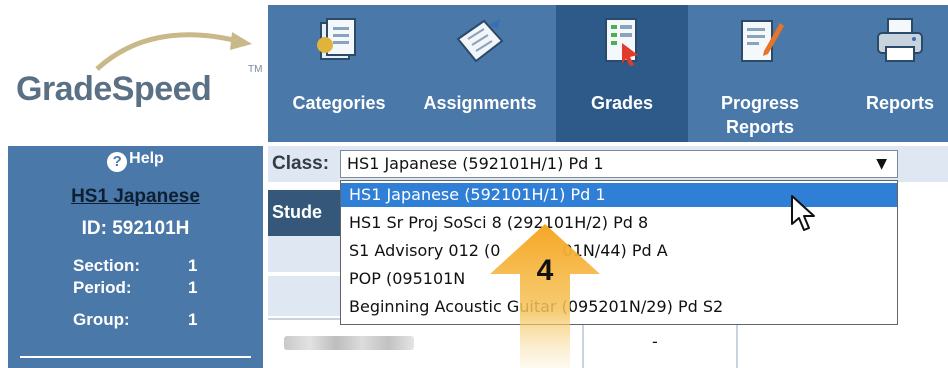 This screenshot has width=948, height=368. Describe the element at coordinates (193, 287) in the screenshot. I see `period-value: 1` at that location.